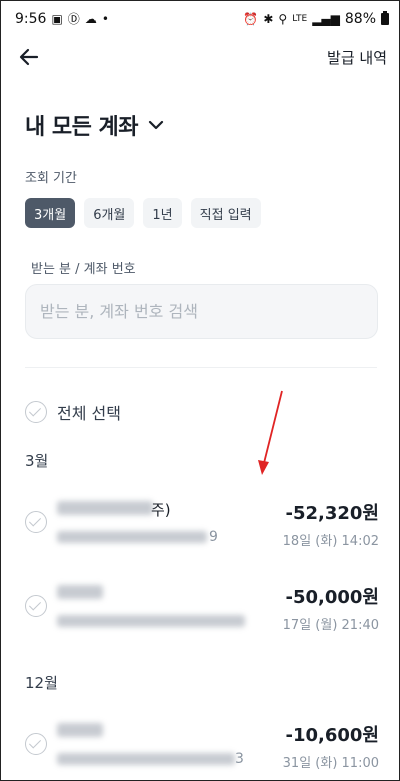 The width and height of the screenshot is (400, 781). Describe the element at coordinates (332, 597) in the screenshot. I see `transaction-amount: -50,000원` at that location.